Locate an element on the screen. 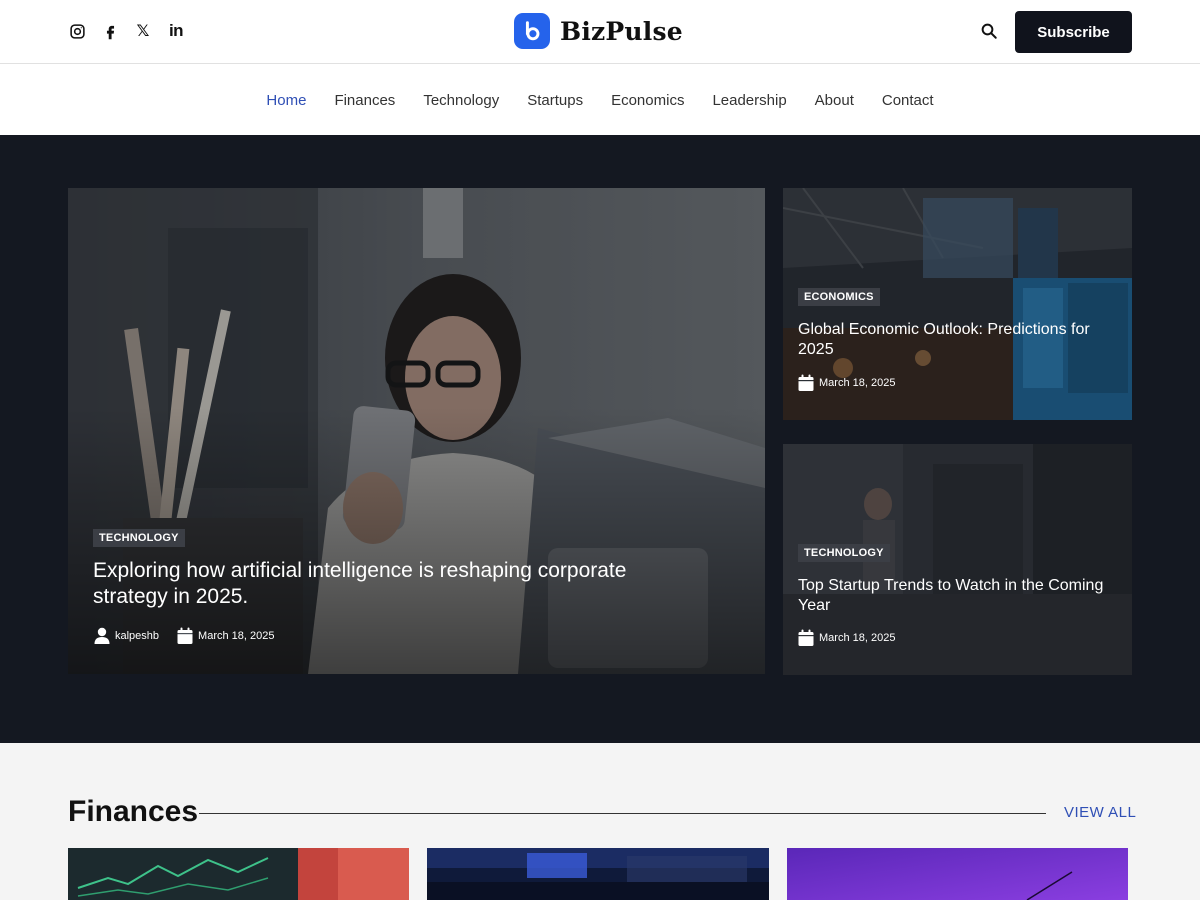  facebook-icon is located at coordinates (110, 31).